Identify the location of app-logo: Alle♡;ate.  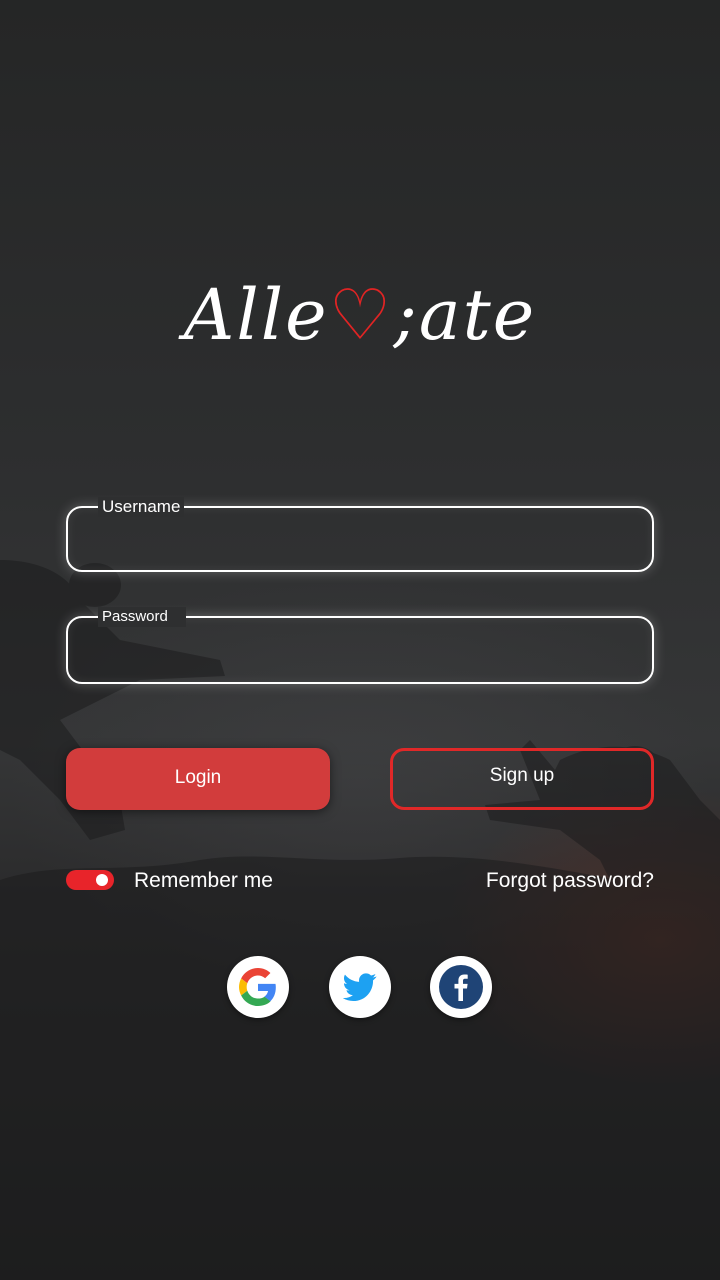
(360, 315).